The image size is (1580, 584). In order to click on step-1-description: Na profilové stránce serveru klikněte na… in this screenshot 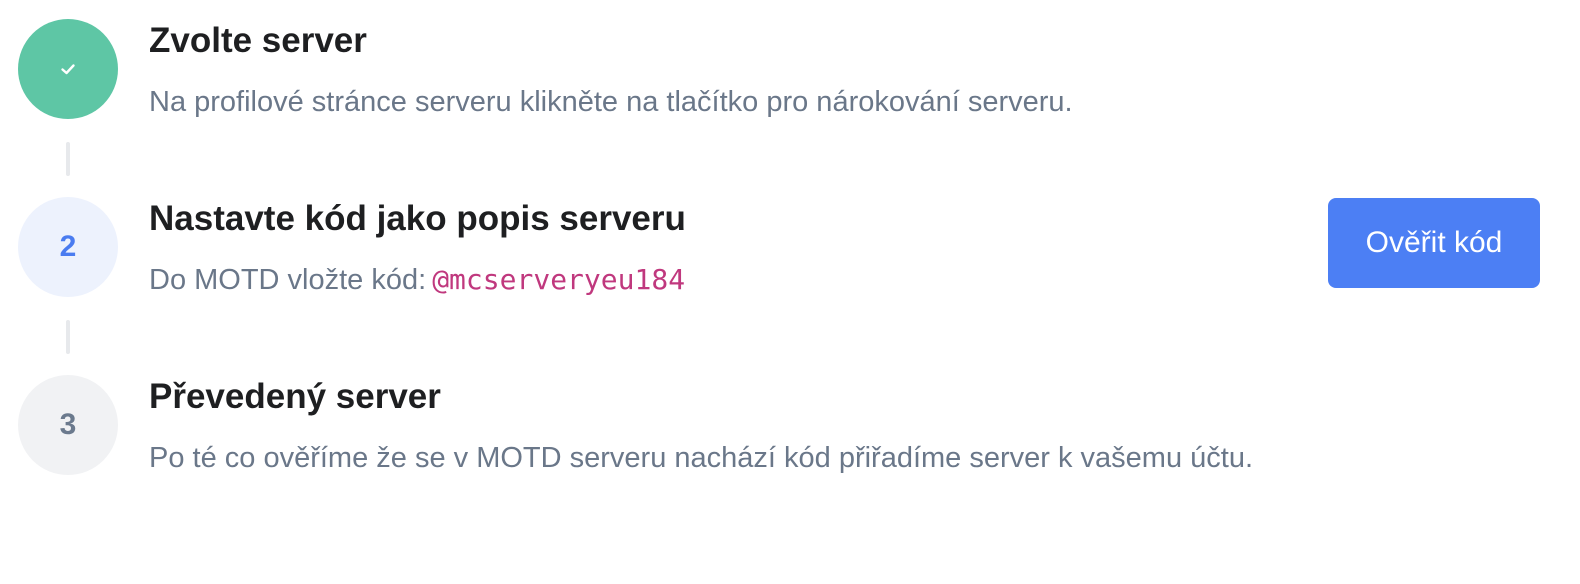, I will do `click(611, 102)`.